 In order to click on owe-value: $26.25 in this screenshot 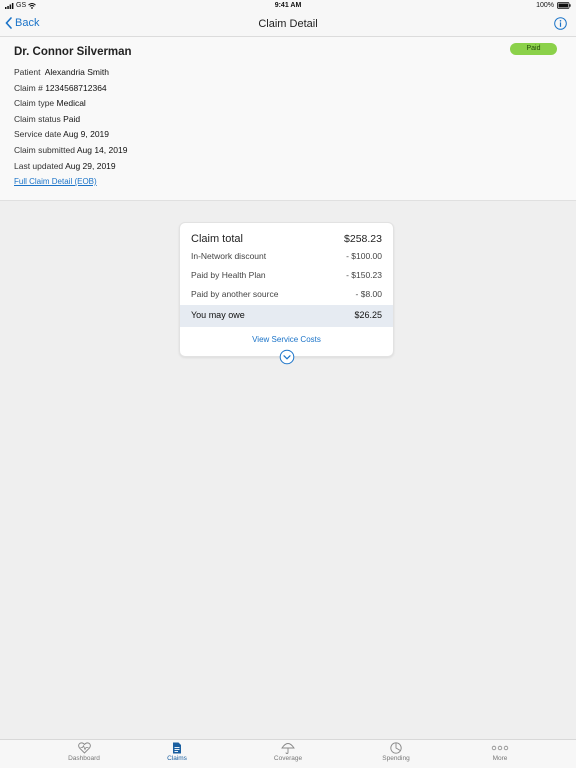, I will do `click(368, 315)`.